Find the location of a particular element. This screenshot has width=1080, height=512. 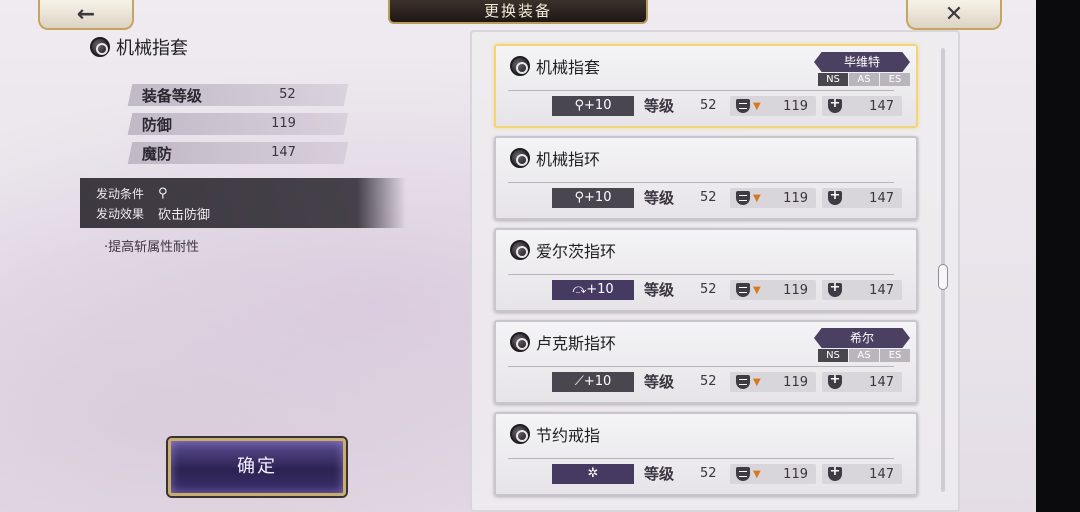

stat-value: 52 is located at coordinates (288, 94).